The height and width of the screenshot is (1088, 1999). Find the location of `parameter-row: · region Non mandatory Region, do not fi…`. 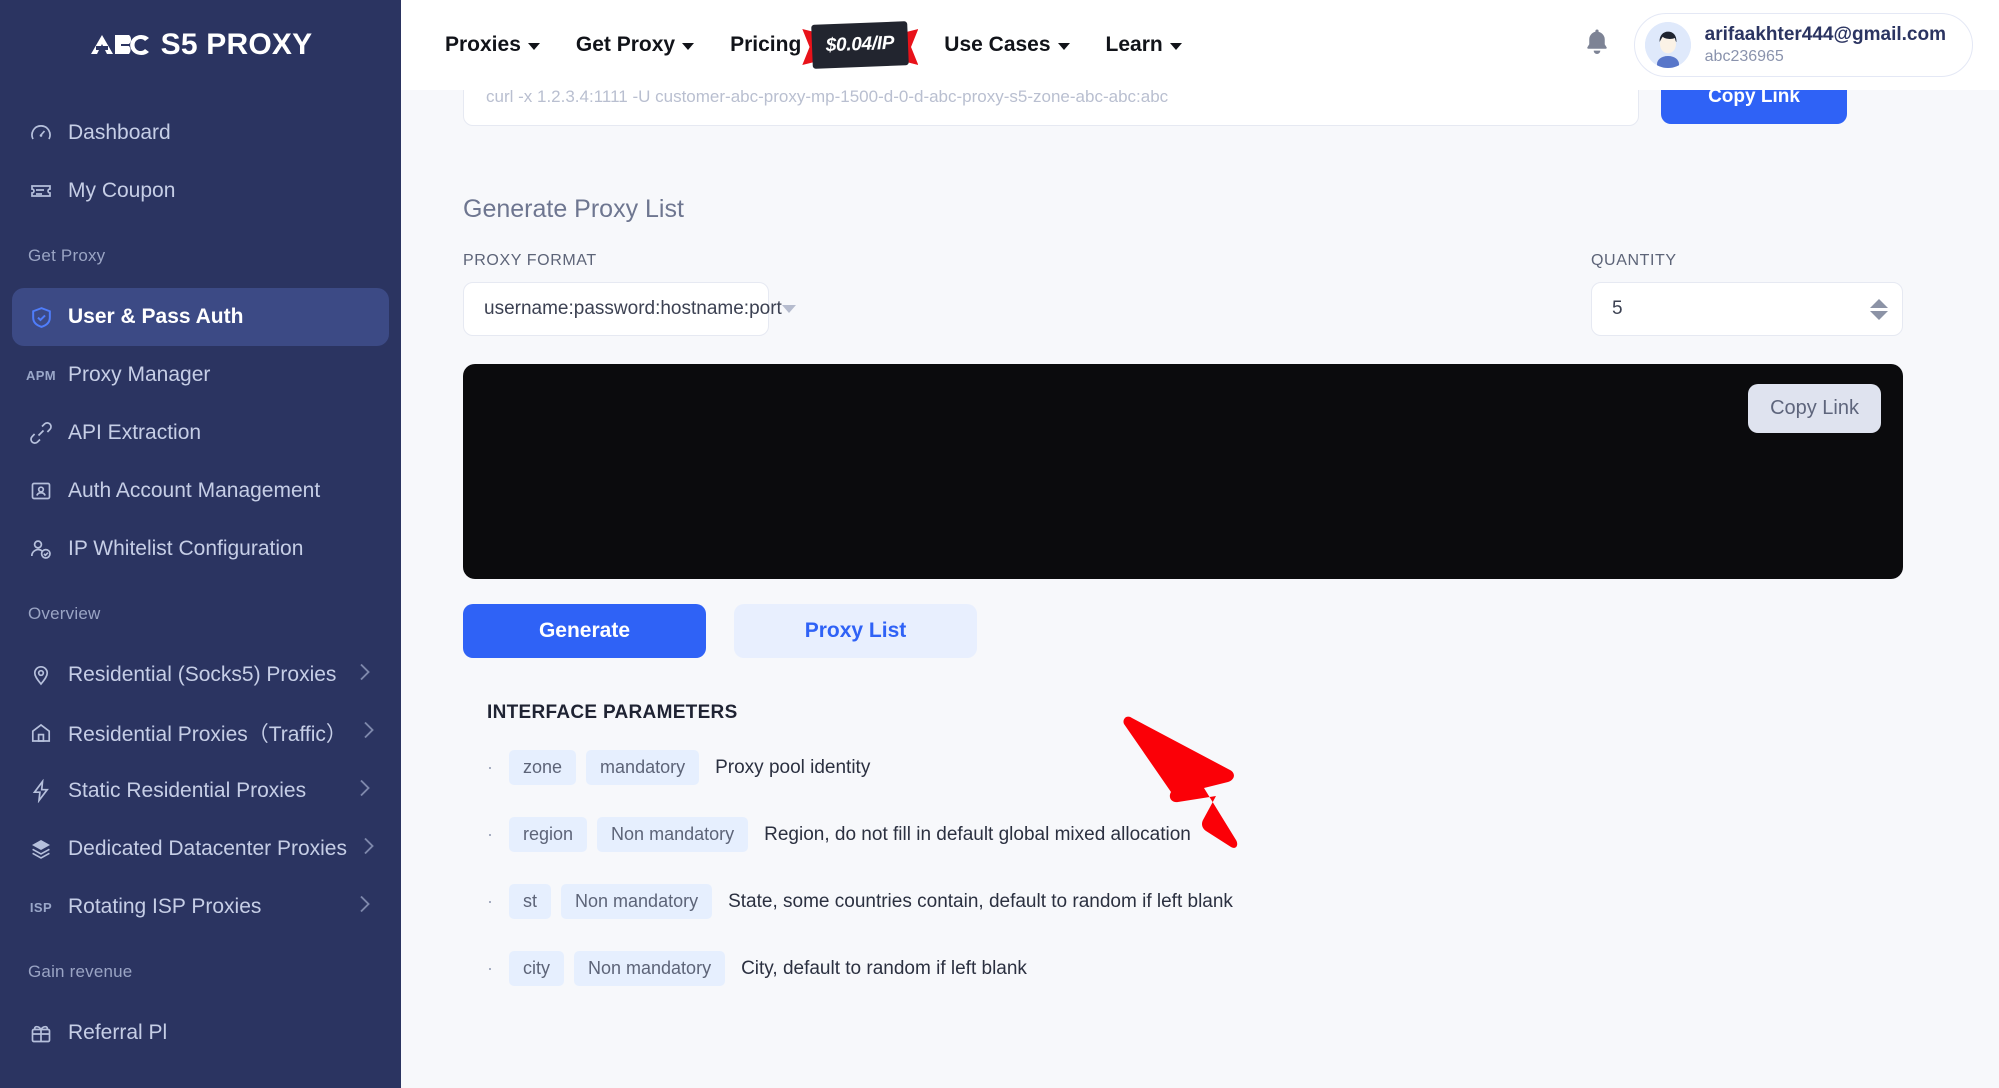

parameter-row: · region Non mandatory Region, do not fi… is located at coordinates (1195, 834).